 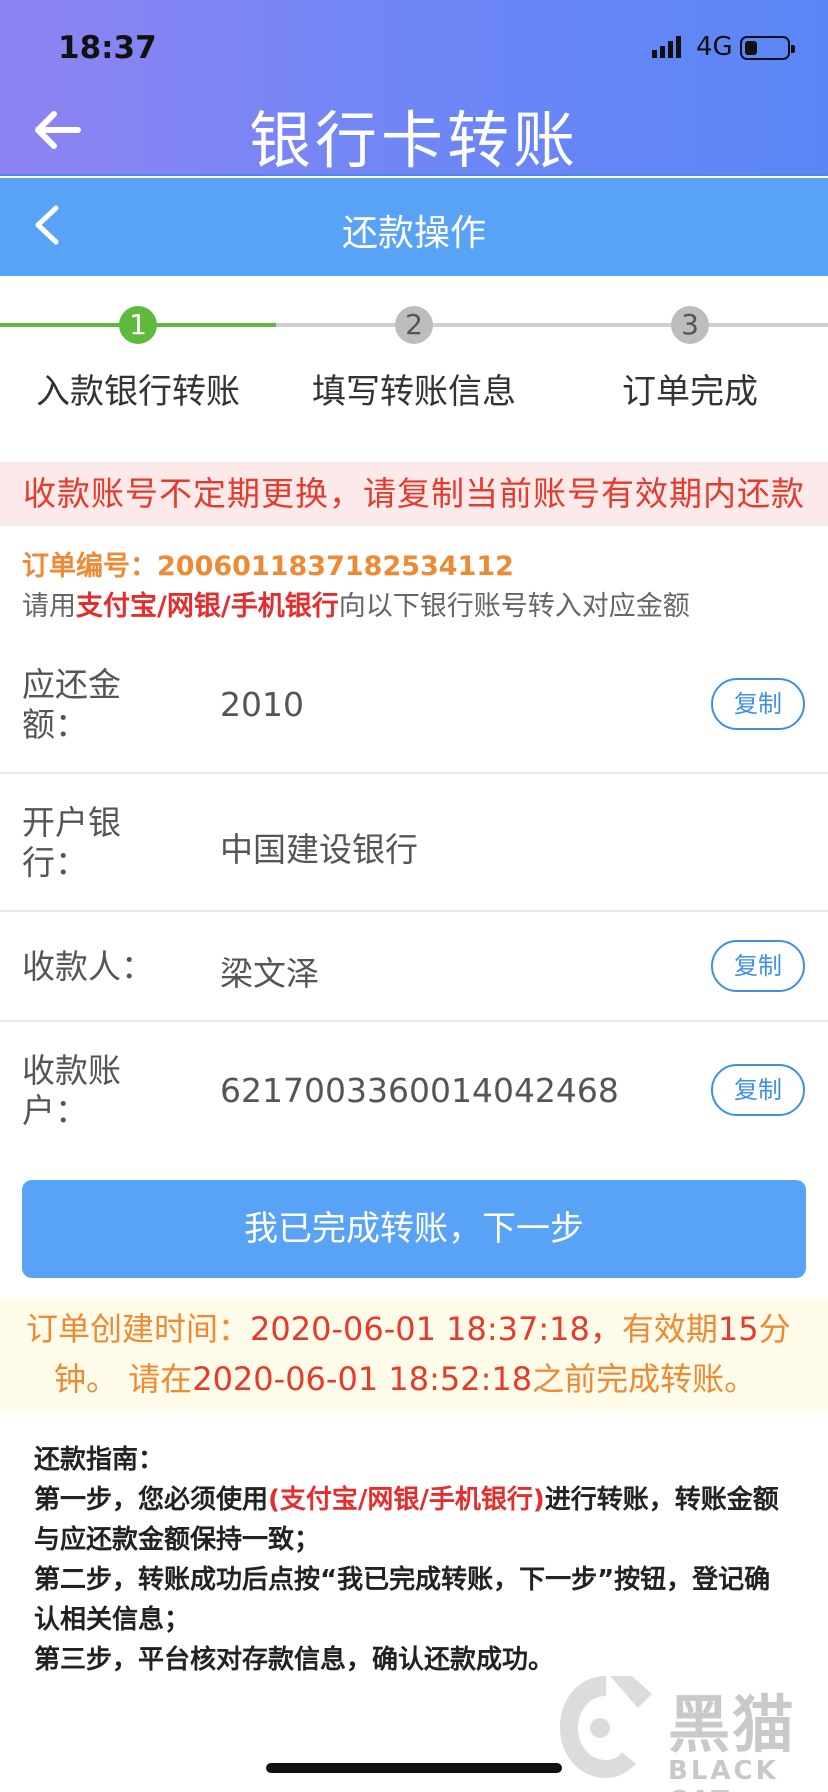 What do you see at coordinates (413, 233) in the screenshot?
I see `sub-header-title: 还款操作` at bounding box center [413, 233].